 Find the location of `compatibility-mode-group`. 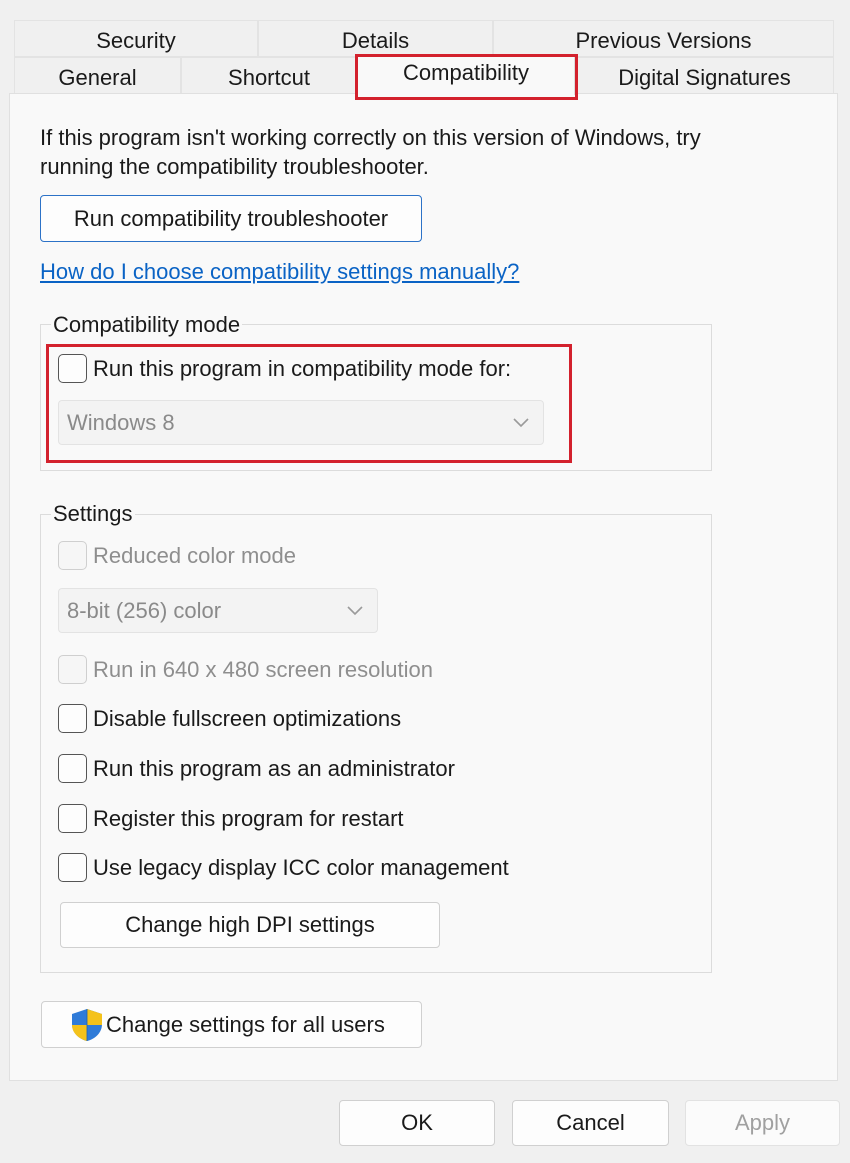

compatibility-mode-group is located at coordinates (376, 397).